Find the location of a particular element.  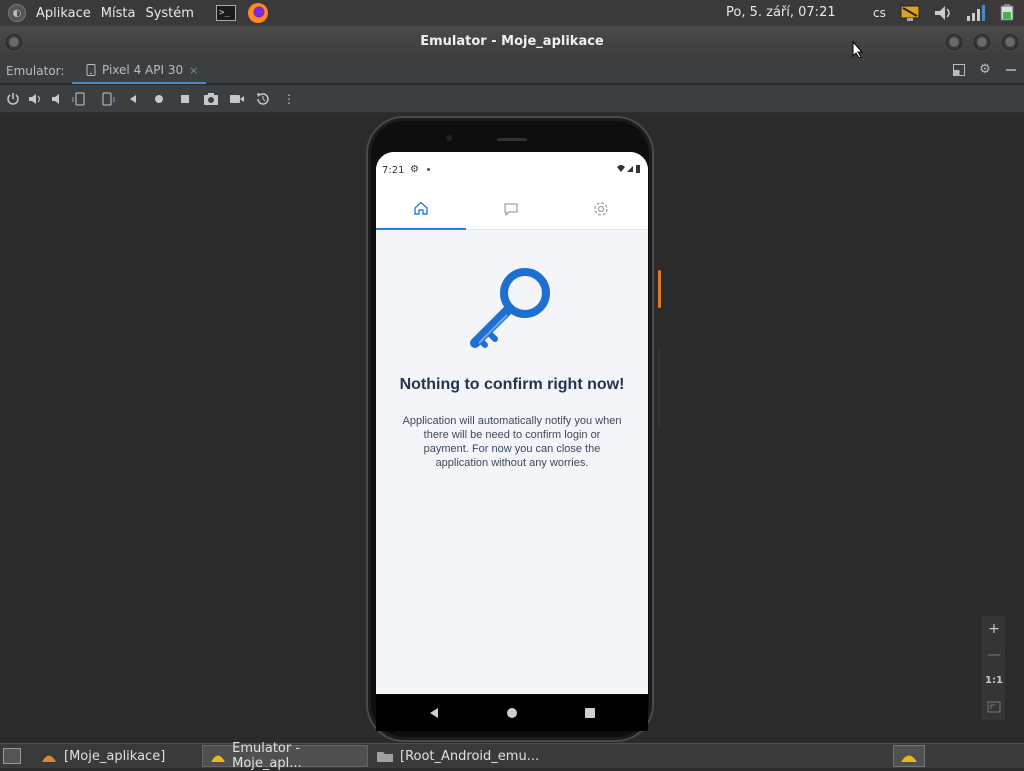

zoom-controls: + — 1:1 is located at coordinates (993, 668).